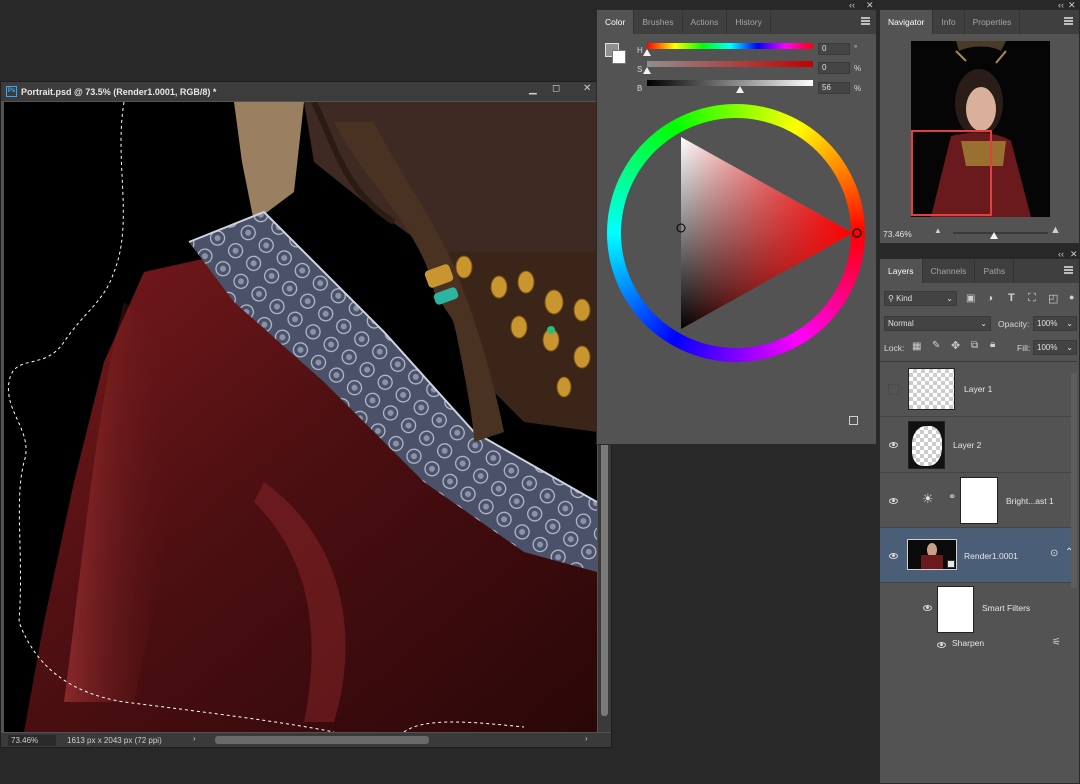 This screenshot has width=1080, height=784. I want to click on close-panel-icon: ✕, so click(870, 5).